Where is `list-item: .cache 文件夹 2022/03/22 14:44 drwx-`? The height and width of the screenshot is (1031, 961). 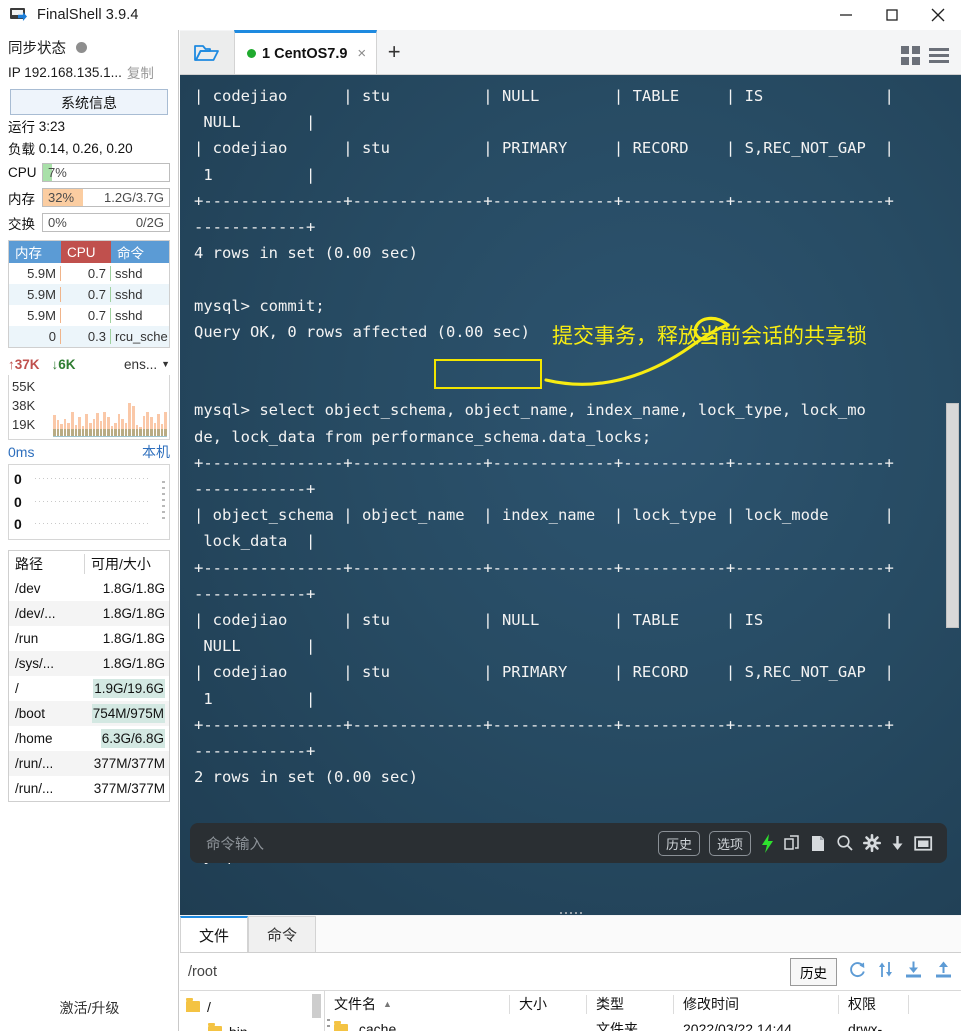
list-item: .cache 文件夹 2022/03/22 14:44 drwx- is located at coordinates (643, 1024).